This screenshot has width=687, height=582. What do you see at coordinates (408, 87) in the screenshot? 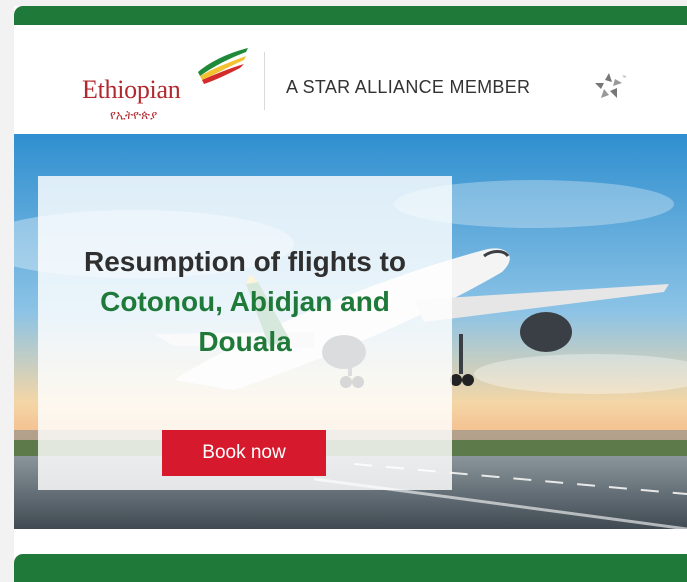
I see `star-alliance-label: A STAR ALLIANCE MEMBER` at bounding box center [408, 87].